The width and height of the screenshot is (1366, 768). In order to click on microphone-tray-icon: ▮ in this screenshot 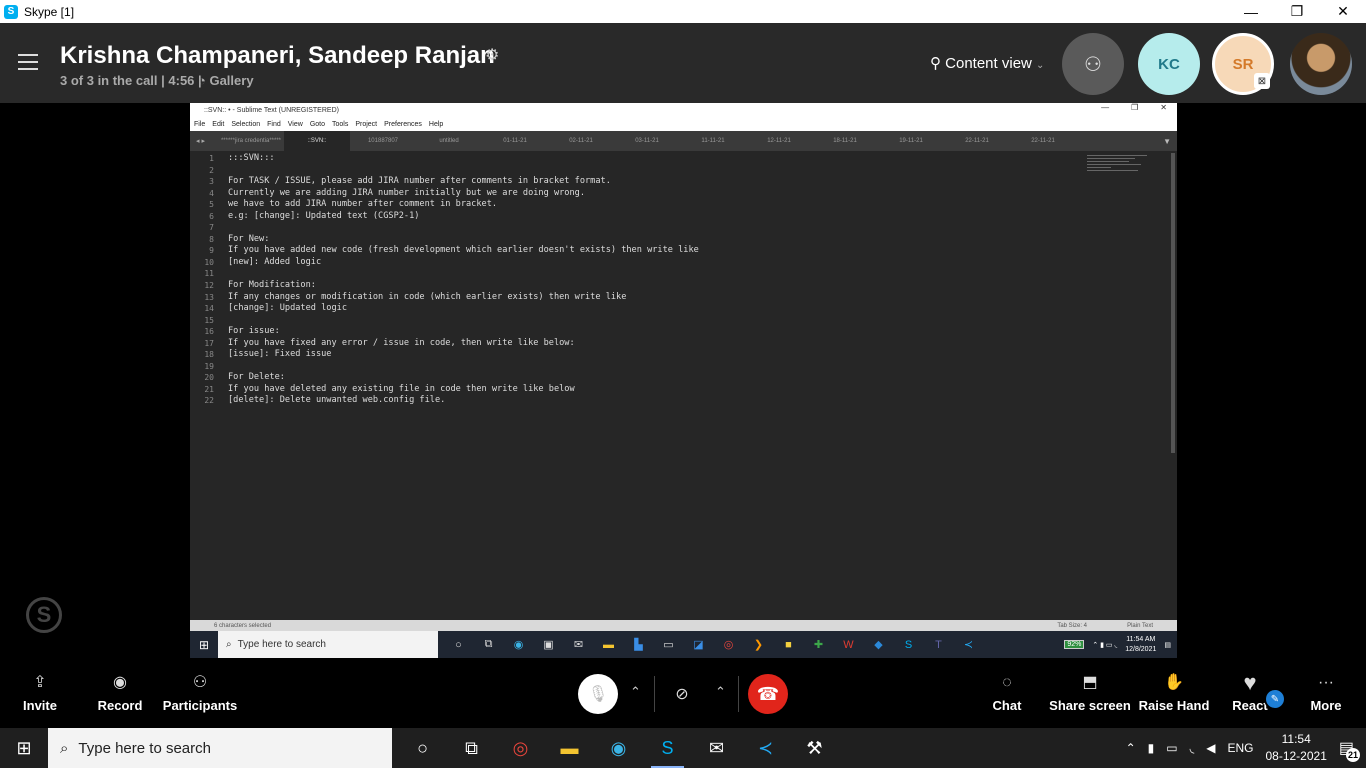, I will do `click(1151, 748)`.